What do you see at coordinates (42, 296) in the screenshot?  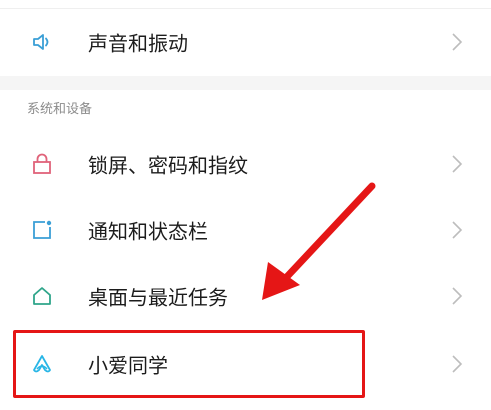 I see `home-icon` at bounding box center [42, 296].